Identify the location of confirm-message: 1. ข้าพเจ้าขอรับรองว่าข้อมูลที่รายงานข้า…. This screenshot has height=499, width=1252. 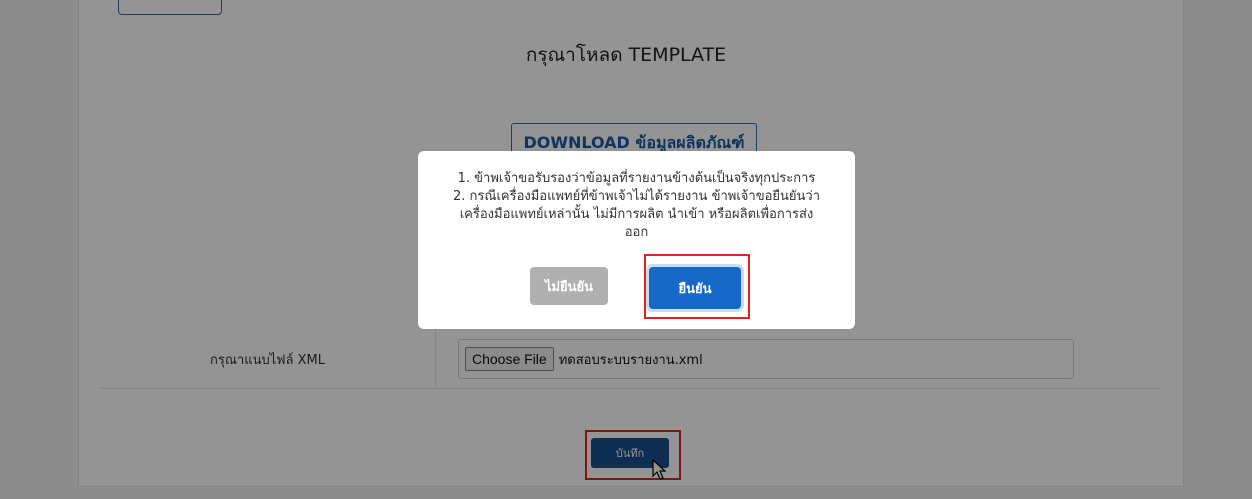
(636, 206).